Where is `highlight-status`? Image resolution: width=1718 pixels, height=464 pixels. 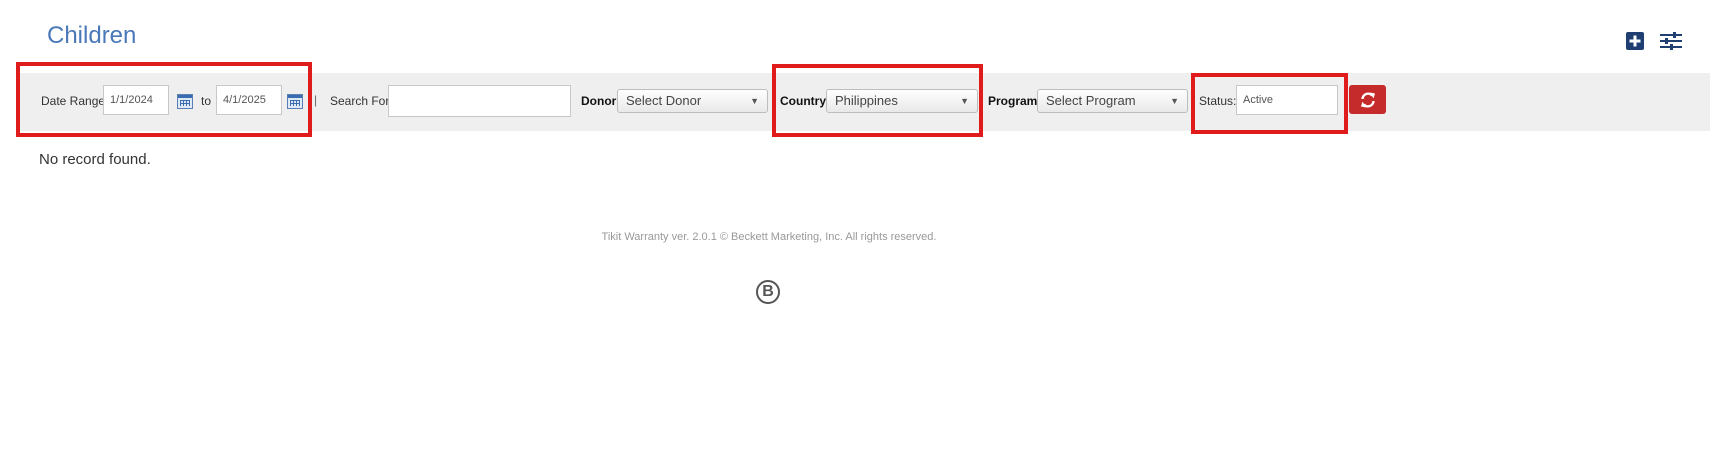 highlight-status is located at coordinates (1269, 103).